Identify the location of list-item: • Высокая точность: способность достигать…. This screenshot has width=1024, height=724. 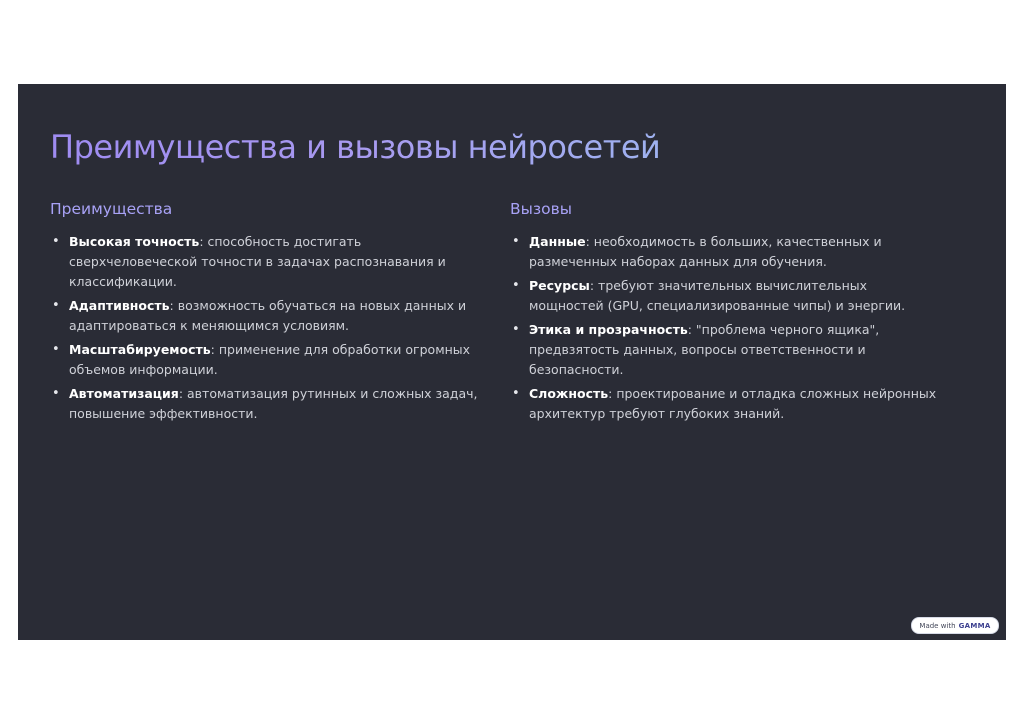
(265, 262).